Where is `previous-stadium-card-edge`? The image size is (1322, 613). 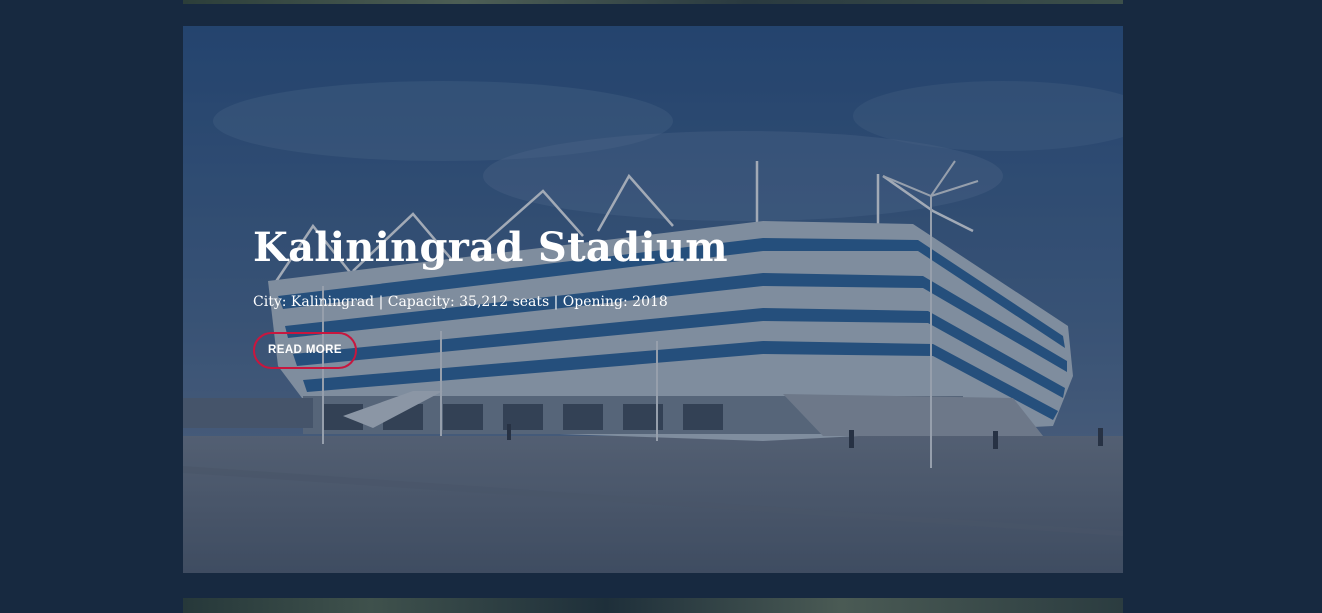
previous-stadium-card-edge is located at coordinates (653, 2).